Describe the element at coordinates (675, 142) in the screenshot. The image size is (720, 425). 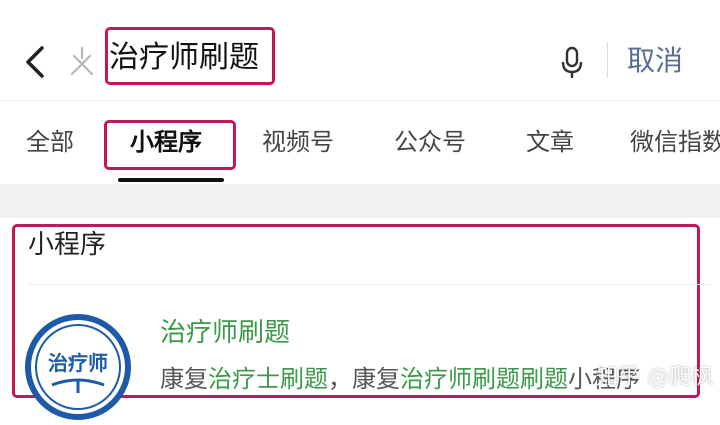
I see `tab-wechat-index: 微信指数` at that location.